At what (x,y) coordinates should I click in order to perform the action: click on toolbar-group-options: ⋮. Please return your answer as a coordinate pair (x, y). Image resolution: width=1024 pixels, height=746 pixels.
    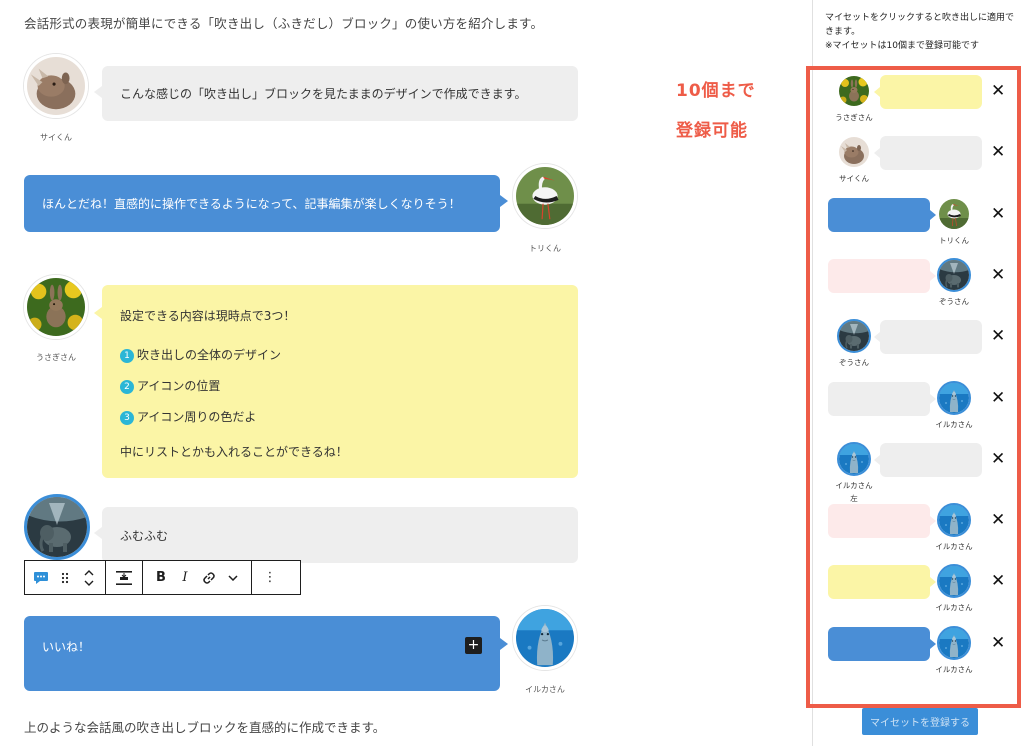
    Looking at the image, I should click on (270, 577).